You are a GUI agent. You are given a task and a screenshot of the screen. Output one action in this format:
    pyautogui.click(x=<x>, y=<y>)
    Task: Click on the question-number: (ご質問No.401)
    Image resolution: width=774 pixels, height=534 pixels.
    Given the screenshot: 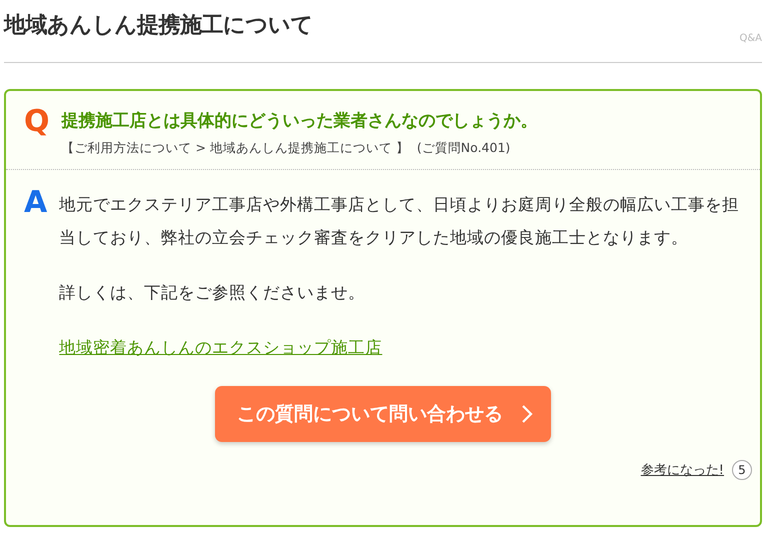 What is the action you would take?
    pyautogui.click(x=463, y=148)
    